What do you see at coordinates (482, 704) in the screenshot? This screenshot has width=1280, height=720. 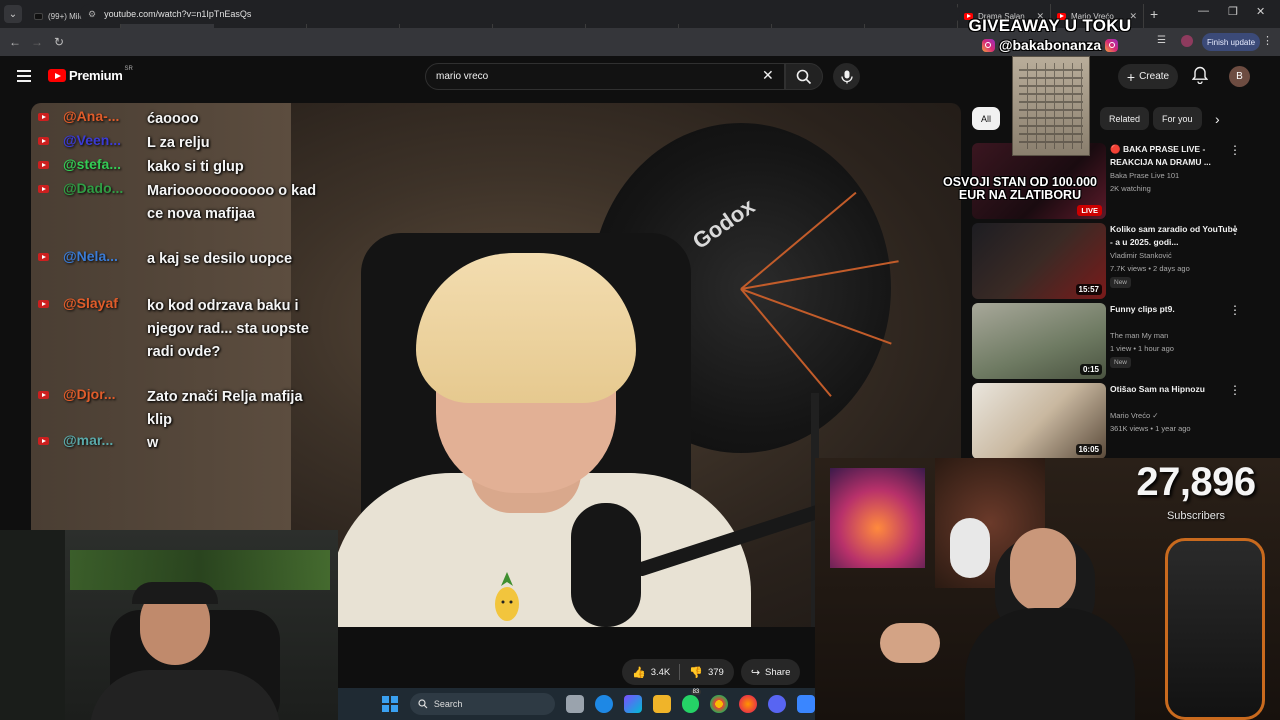 I see `taskbar-search: Search` at bounding box center [482, 704].